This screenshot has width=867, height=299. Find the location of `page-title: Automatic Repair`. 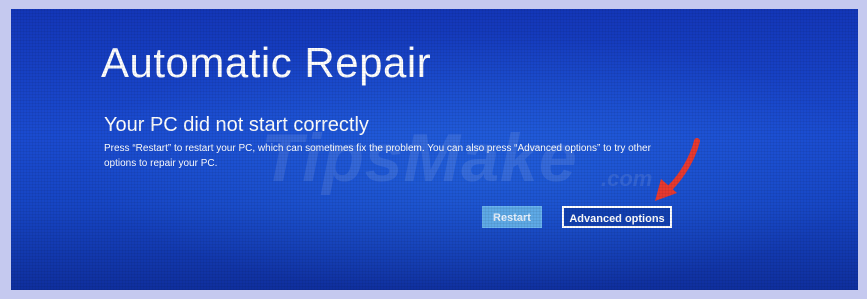

page-title: Automatic Repair is located at coordinates (266, 62).